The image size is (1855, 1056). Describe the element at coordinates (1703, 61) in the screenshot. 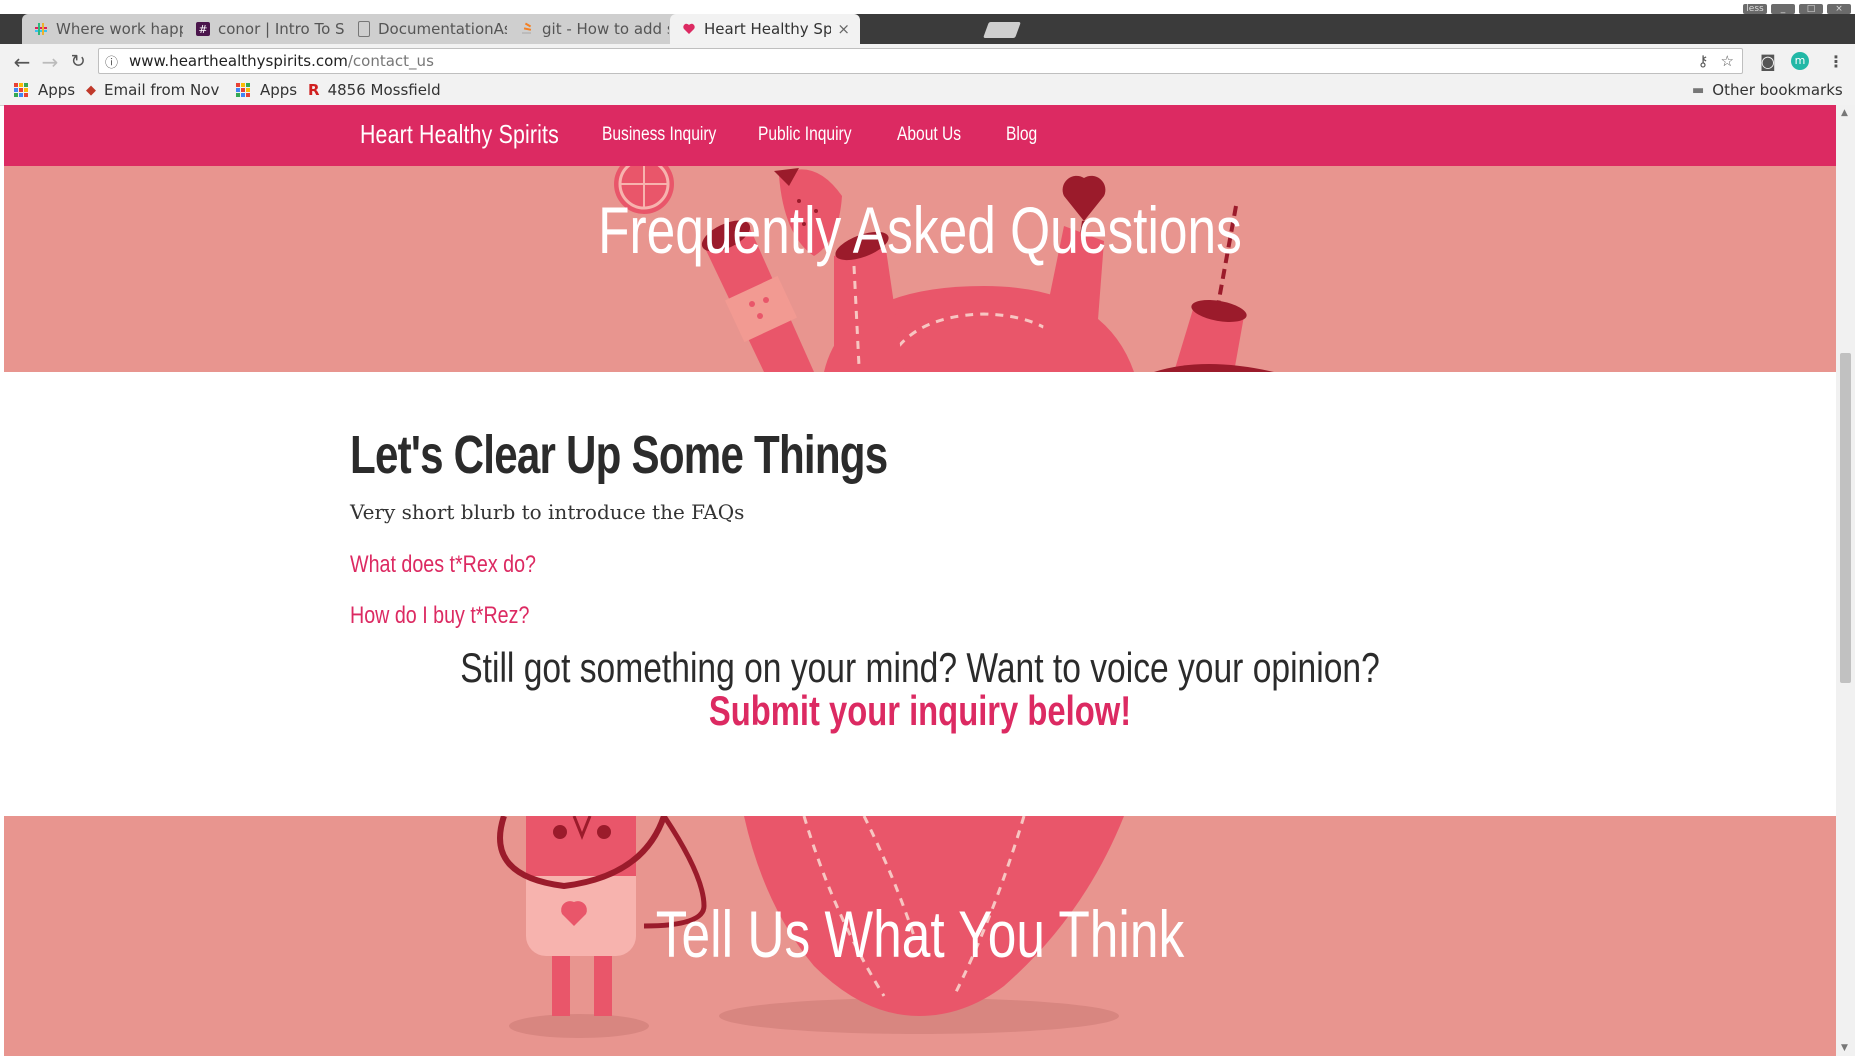

I see `key-icon: ⚷` at that location.